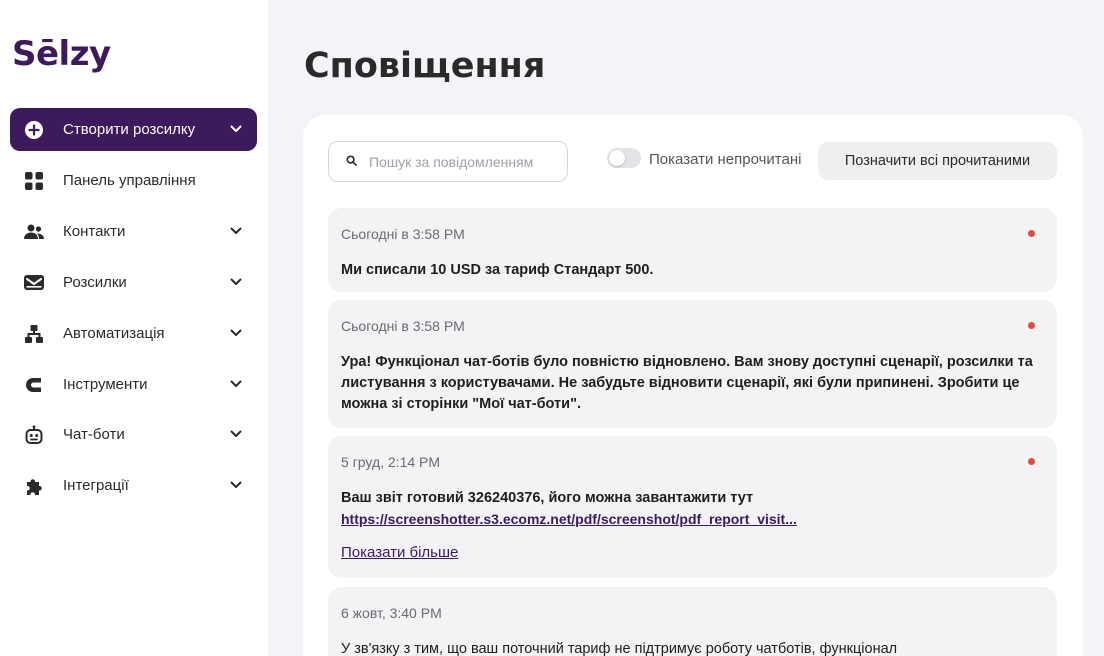  What do you see at coordinates (937, 161) in the screenshot?
I see `mark-all-read-button: Позначити всі прочитаними` at bounding box center [937, 161].